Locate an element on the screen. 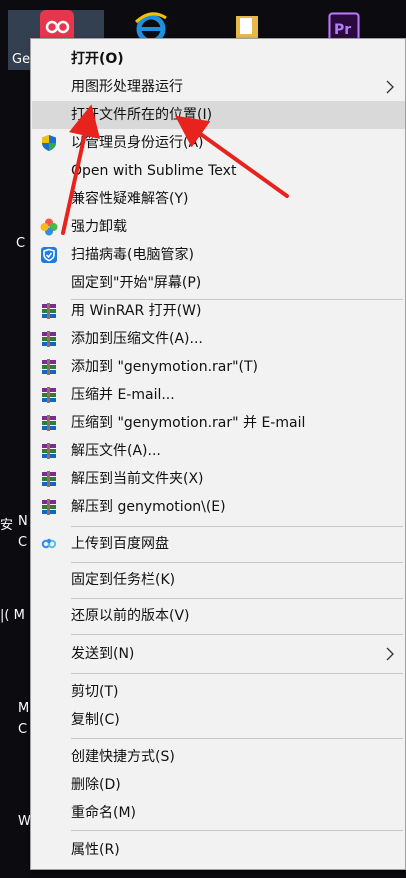  menu-item-pin-to-taskbar: 固定到任务栏(K) is located at coordinates (218, 580).